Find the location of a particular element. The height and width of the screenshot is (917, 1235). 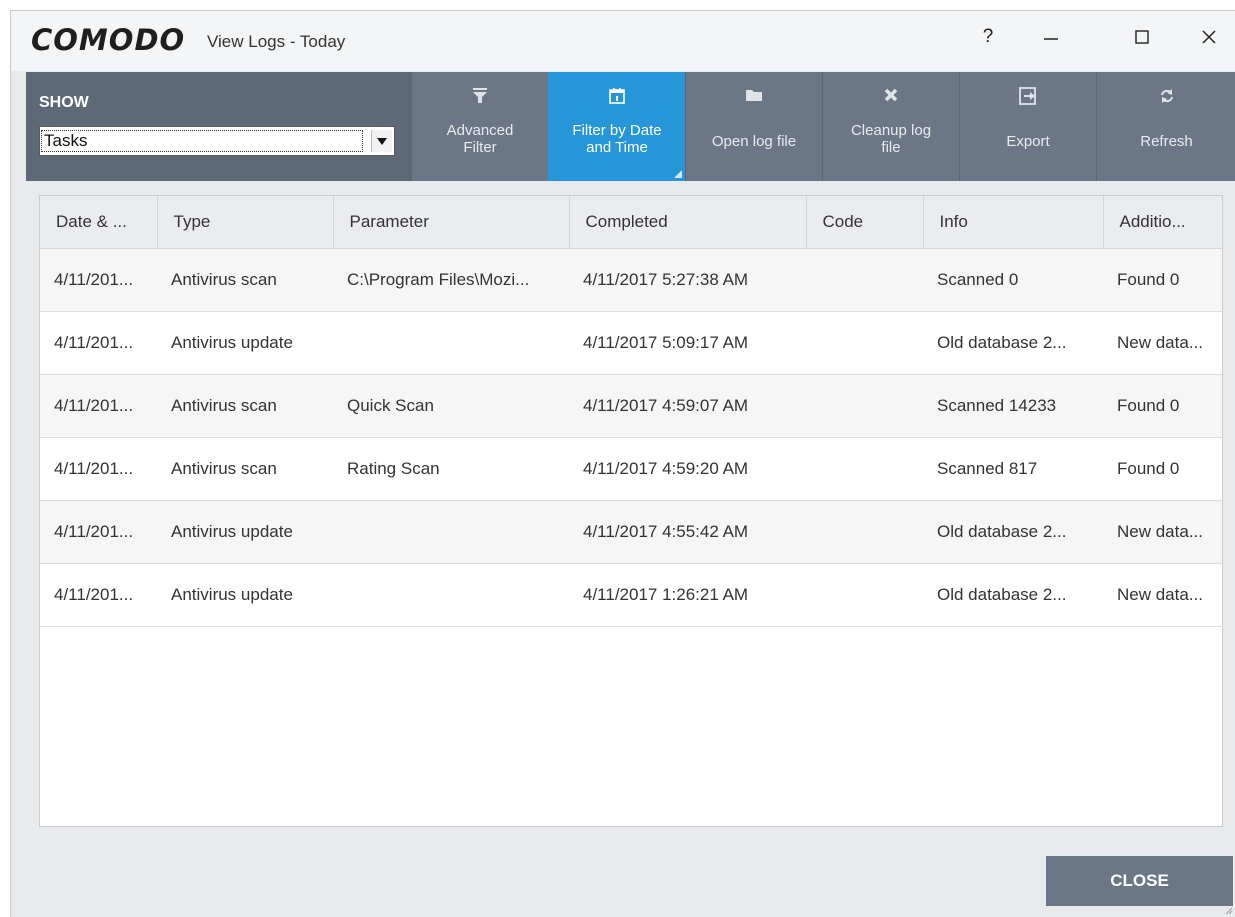

cleanup-log-file-button: Cleanup log file is located at coordinates (890, 126).